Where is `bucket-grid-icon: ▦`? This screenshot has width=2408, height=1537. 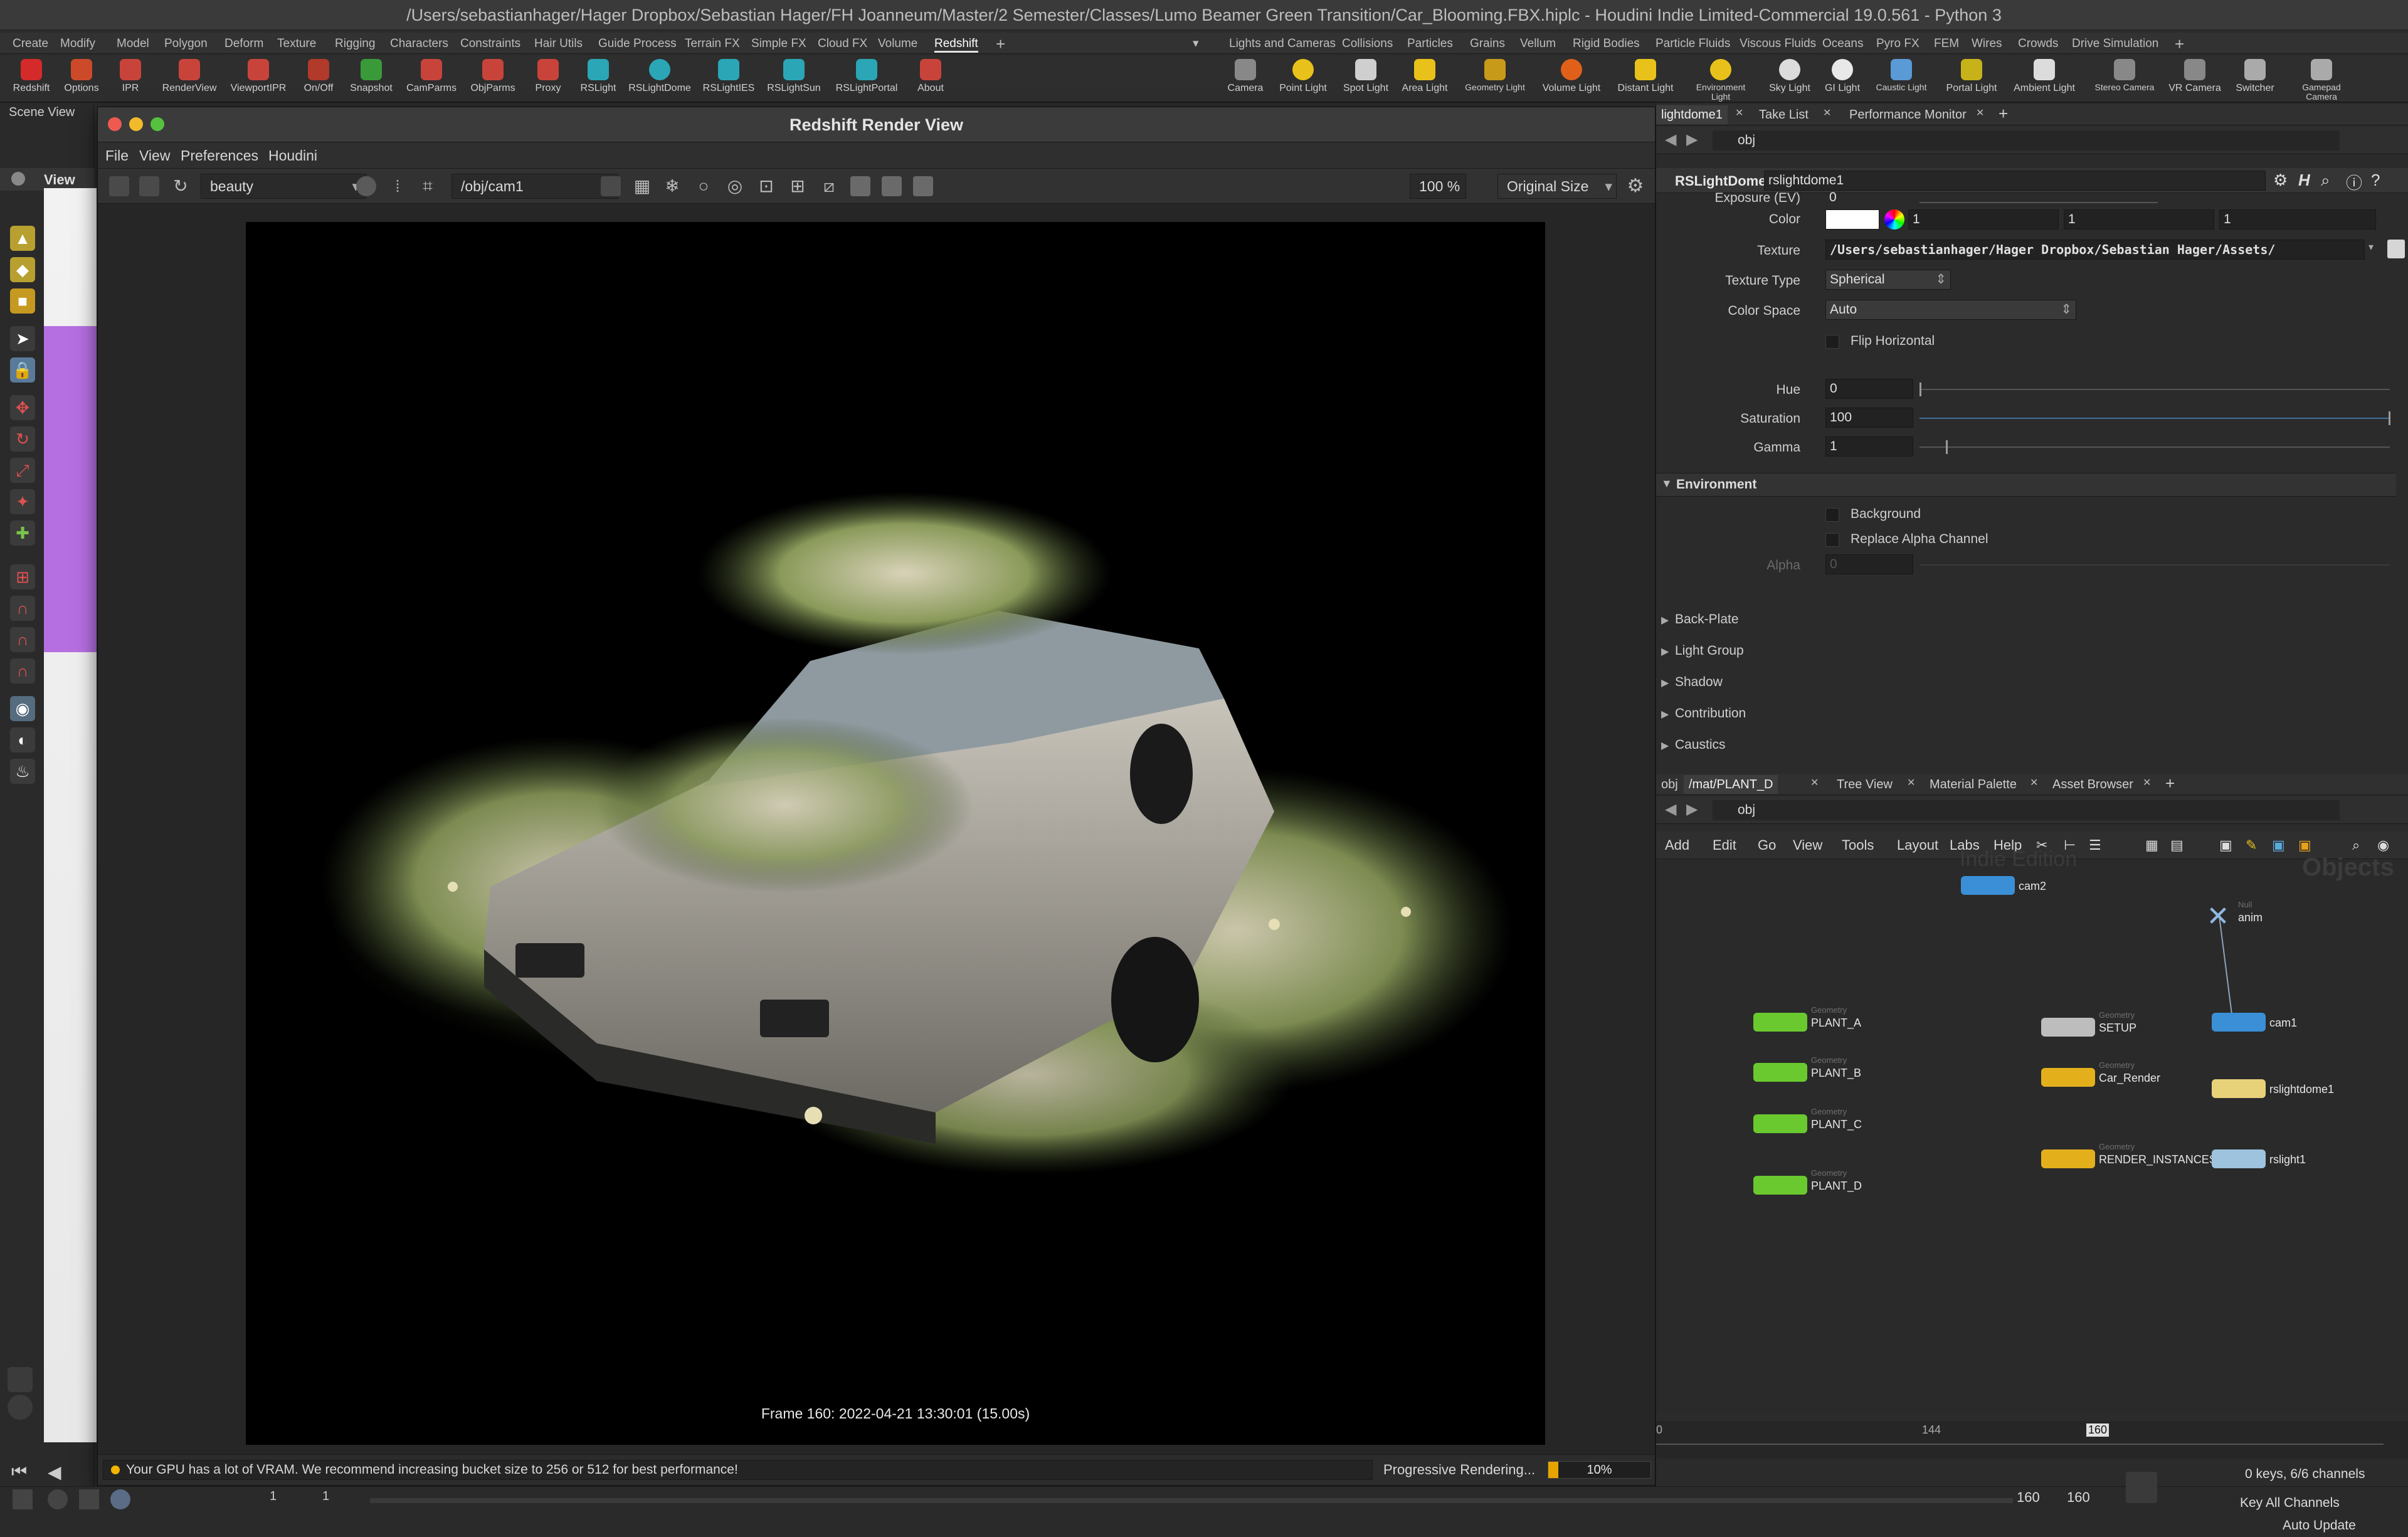
bucket-grid-icon: ▦ is located at coordinates (642, 186).